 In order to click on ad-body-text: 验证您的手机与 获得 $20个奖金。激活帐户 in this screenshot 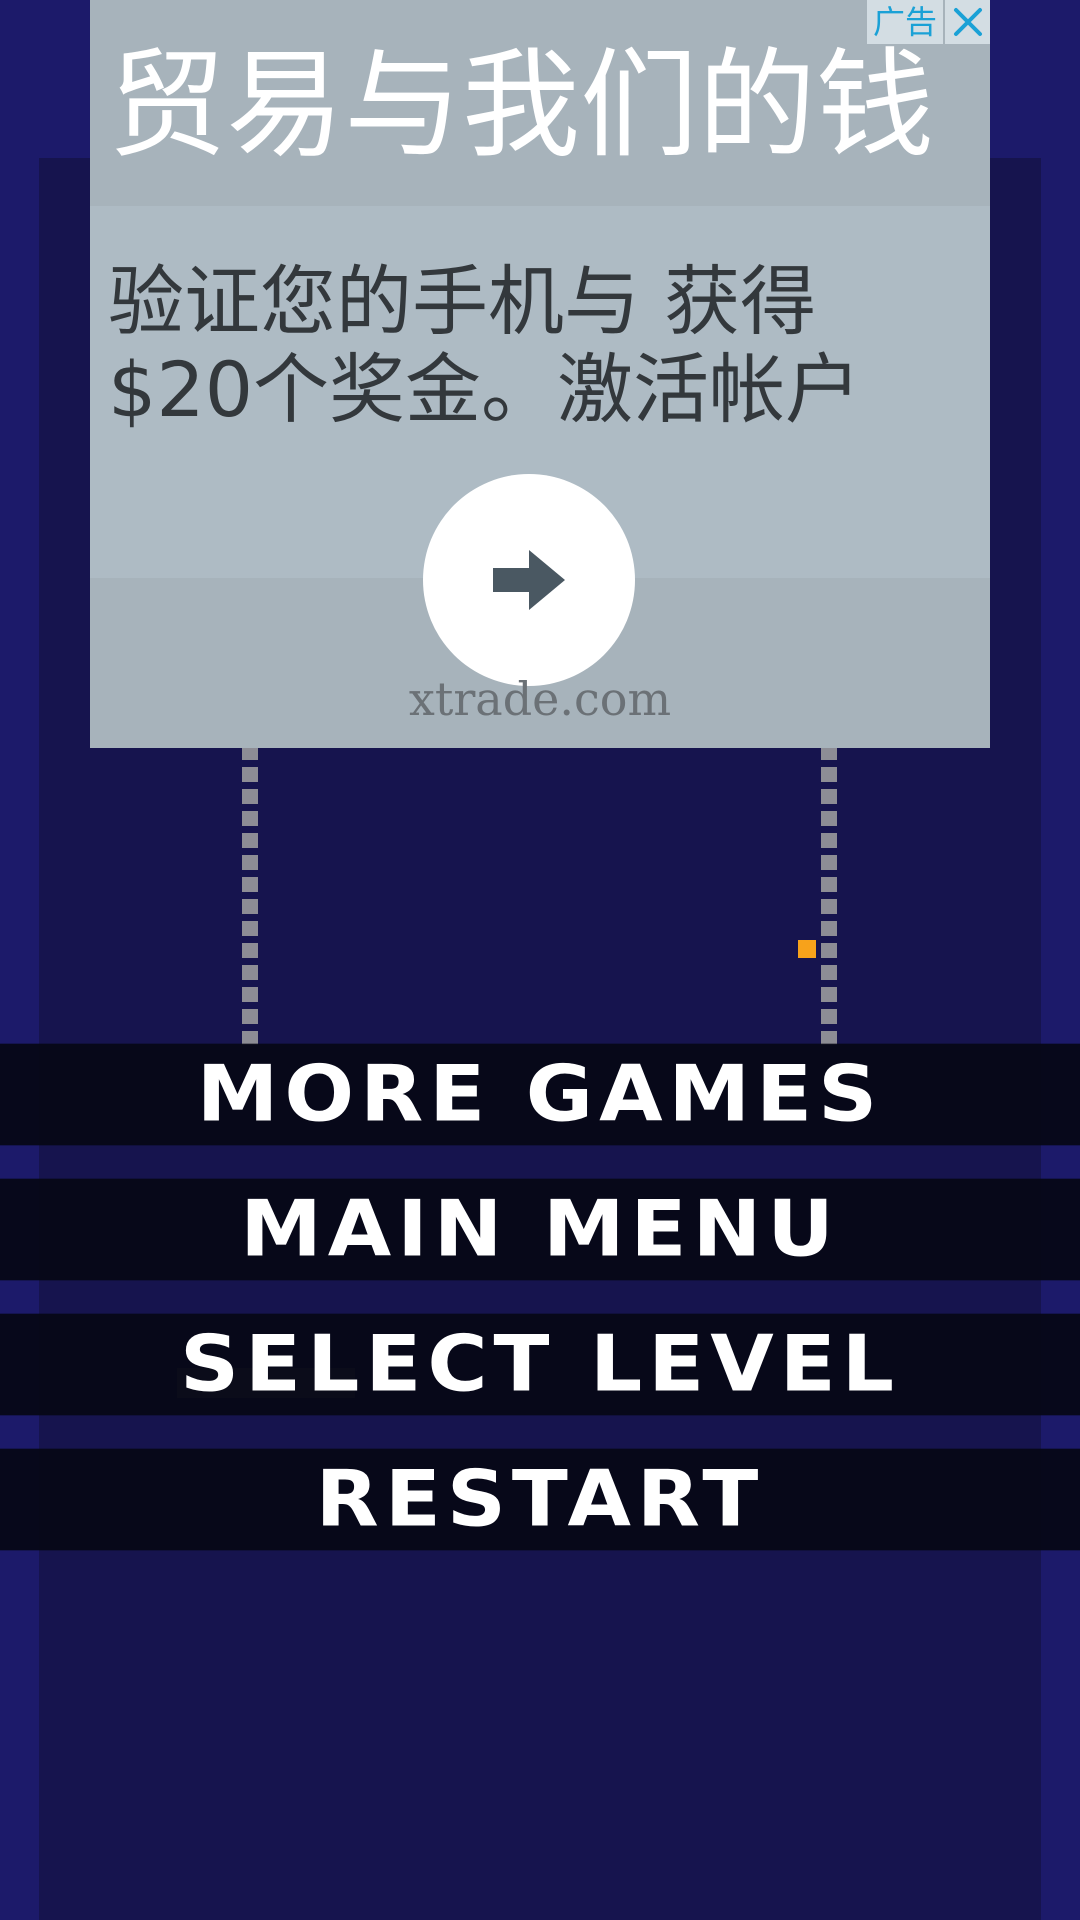, I will do `click(538, 346)`.